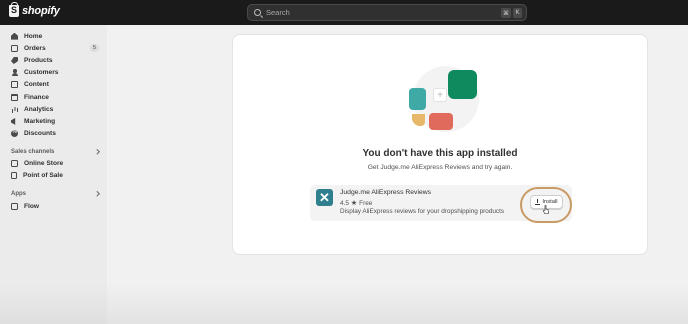 The image size is (688, 324). What do you see at coordinates (506, 13) in the screenshot?
I see `command-key-hint: ⌘` at bounding box center [506, 13].